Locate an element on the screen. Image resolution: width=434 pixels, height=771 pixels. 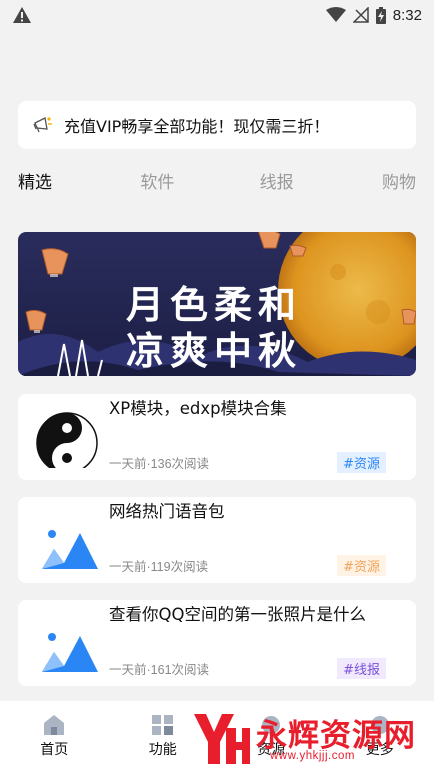
status-time: 8:32 is located at coordinates (407, 15).